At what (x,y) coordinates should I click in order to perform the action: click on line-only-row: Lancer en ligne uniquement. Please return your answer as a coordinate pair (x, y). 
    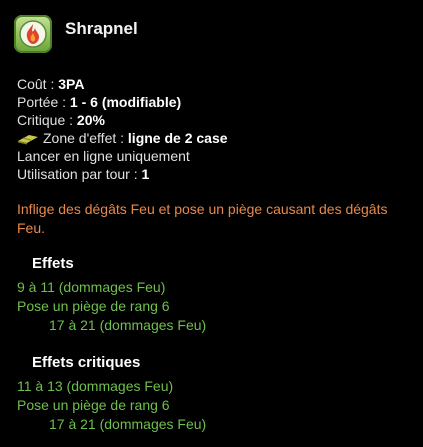
    Looking at the image, I should click on (122, 156).